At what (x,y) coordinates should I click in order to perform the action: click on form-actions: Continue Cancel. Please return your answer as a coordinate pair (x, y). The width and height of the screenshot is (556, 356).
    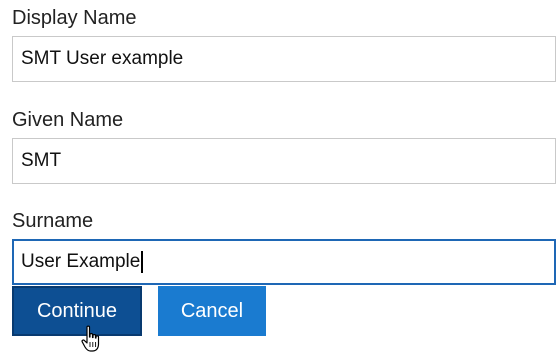
    Looking at the image, I should click on (139, 311).